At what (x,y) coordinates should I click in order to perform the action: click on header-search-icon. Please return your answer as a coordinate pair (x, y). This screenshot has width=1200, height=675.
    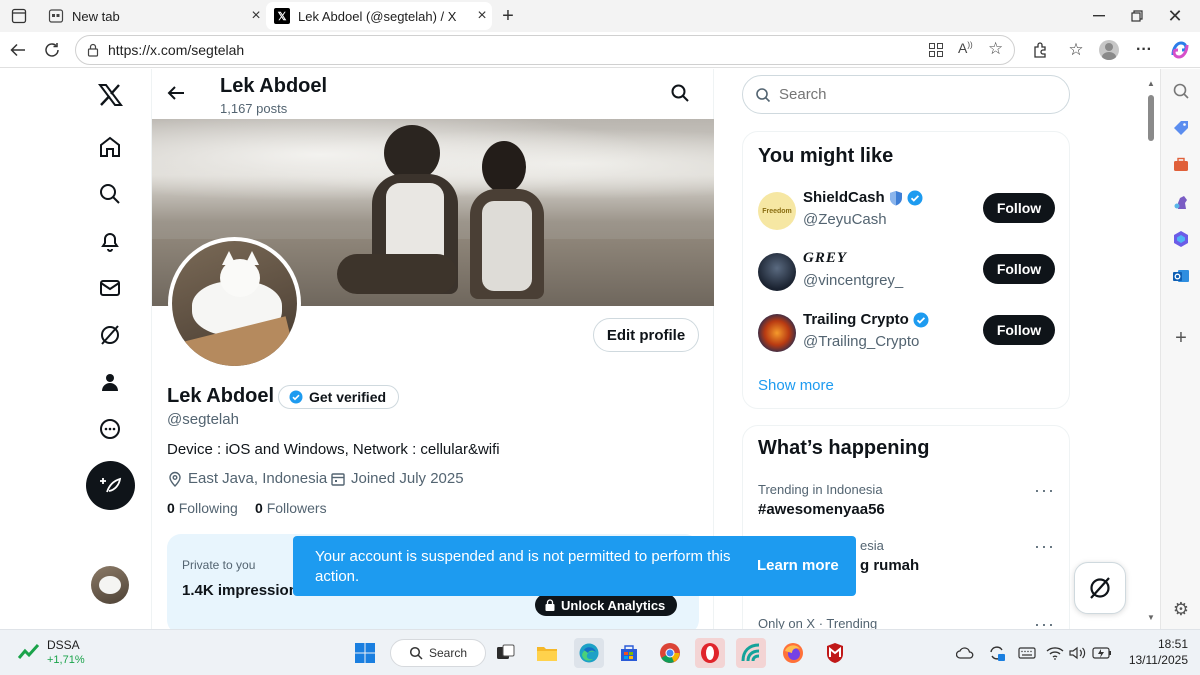
    Looking at the image, I should click on (682, 95).